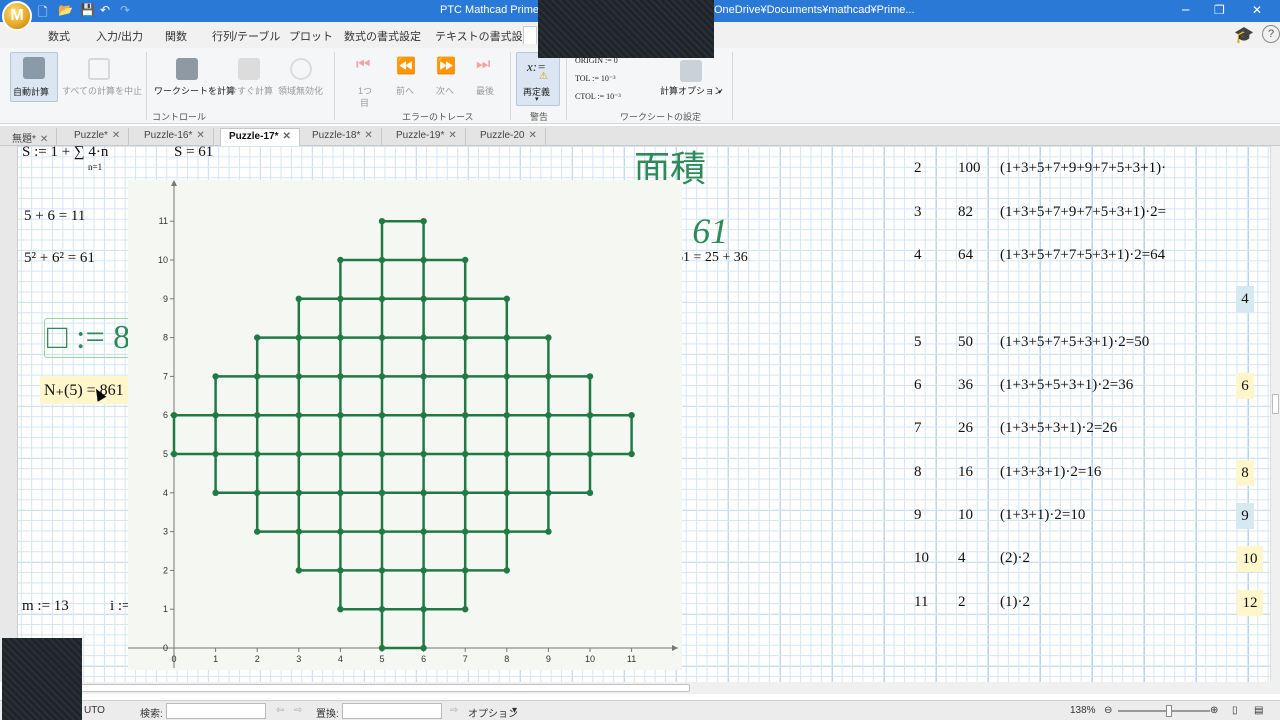 The width and height of the screenshot is (1280, 720). What do you see at coordinates (965, 342) in the screenshot?
I see `table-cell-value: 50` at bounding box center [965, 342].